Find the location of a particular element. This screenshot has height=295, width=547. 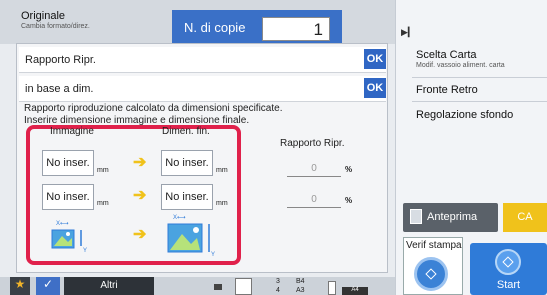

tray-number: 3 is located at coordinates (278, 281).